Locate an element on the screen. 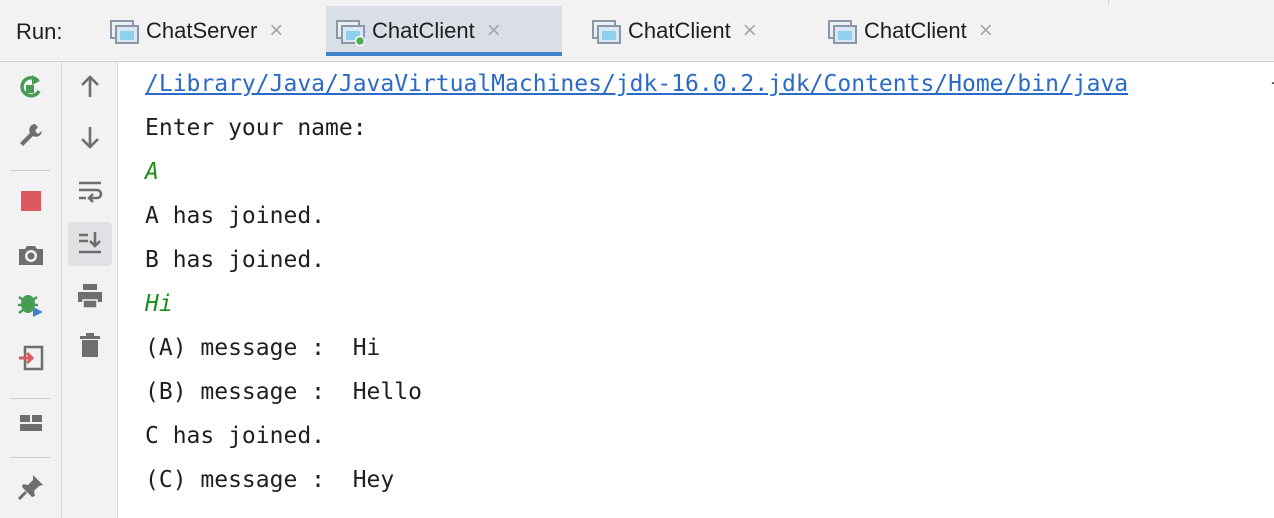 This screenshot has width=1274, height=518. console-line: A has joined. is located at coordinates (235, 216).